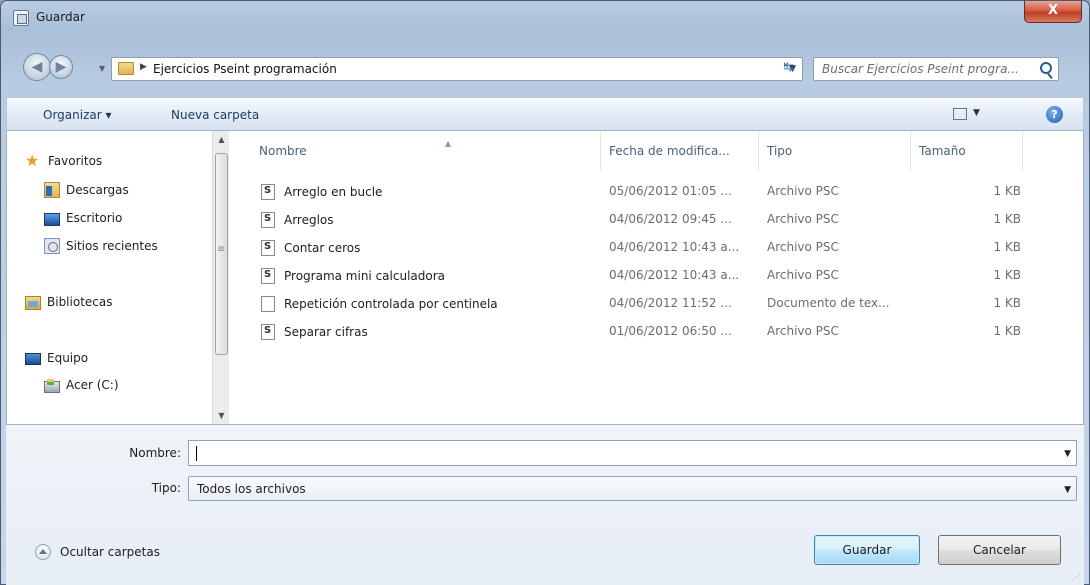 This screenshot has height=585, width=1090. Describe the element at coordinates (391, 304) in the screenshot. I see `file-name: Repetición controlada por centinela` at that location.